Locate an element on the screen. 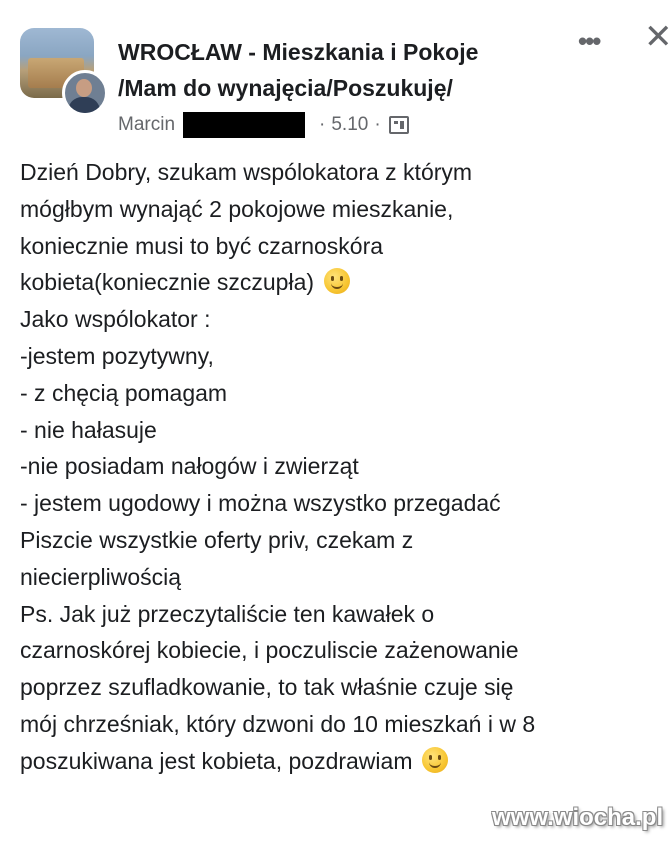 This screenshot has height=843, width=670. post-line: mógłbym wynająć 2 pokojowe mieszkanie, is located at coordinates (237, 208).